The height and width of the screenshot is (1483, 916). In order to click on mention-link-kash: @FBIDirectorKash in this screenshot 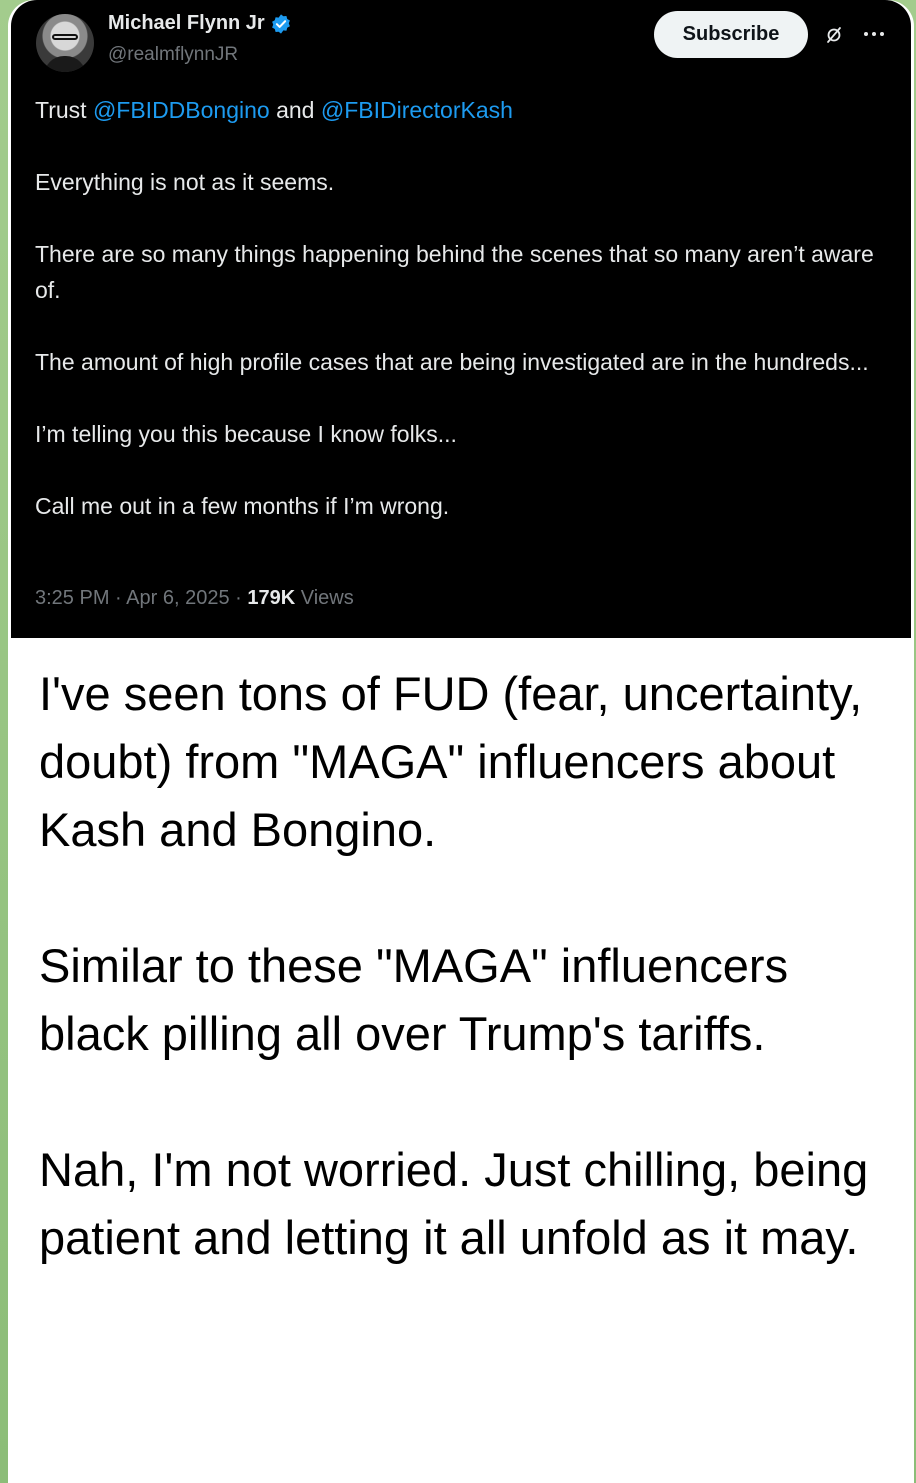, I will do `click(417, 110)`.